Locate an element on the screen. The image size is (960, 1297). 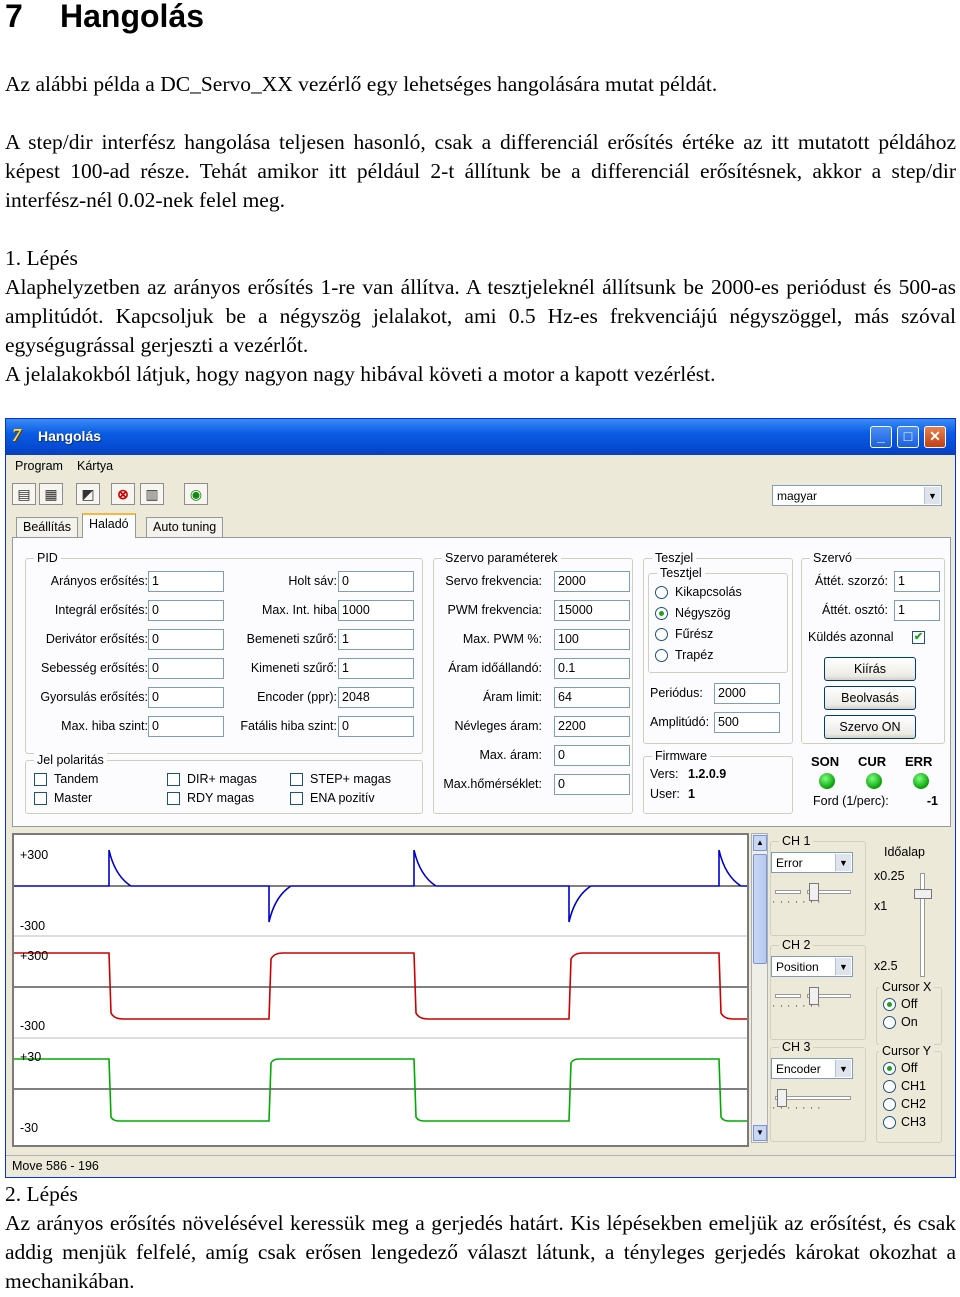
gear-mult-input: 1 is located at coordinates (917, 581).